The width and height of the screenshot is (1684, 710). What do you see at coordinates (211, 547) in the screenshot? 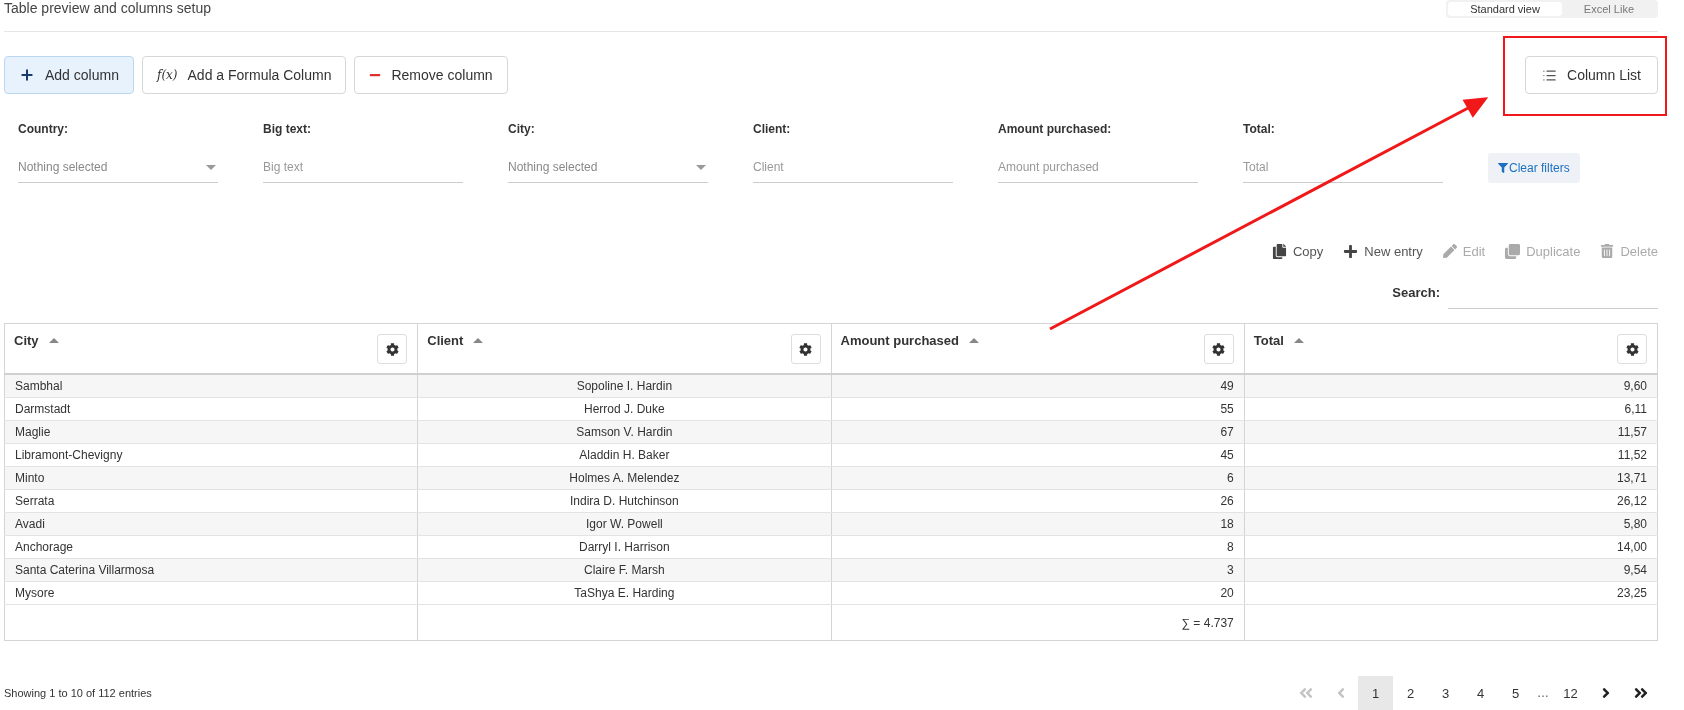
I see `table-cell: Anchorage` at bounding box center [211, 547].